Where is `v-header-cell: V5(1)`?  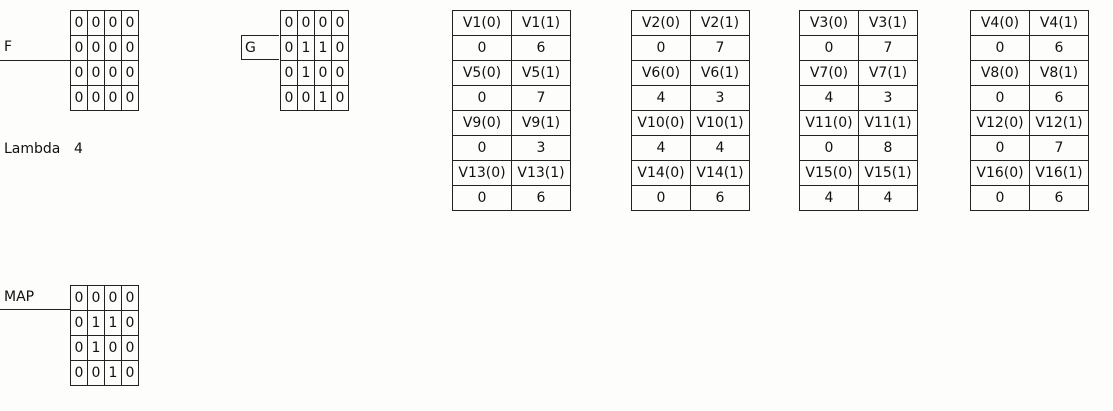 v-header-cell: V5(1) is located at coordinates (541, 73).